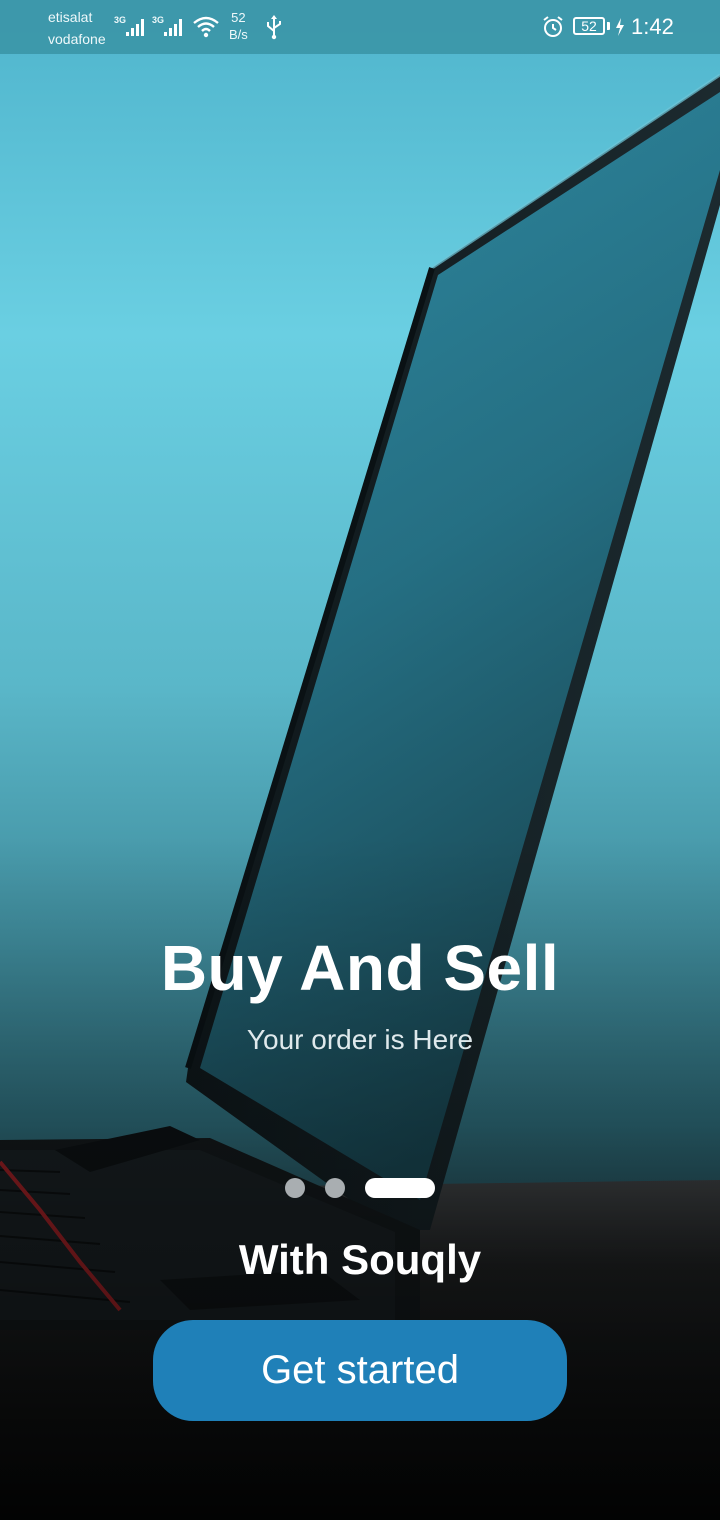  I want to click on battery-icon: 52, so click(589, 26).